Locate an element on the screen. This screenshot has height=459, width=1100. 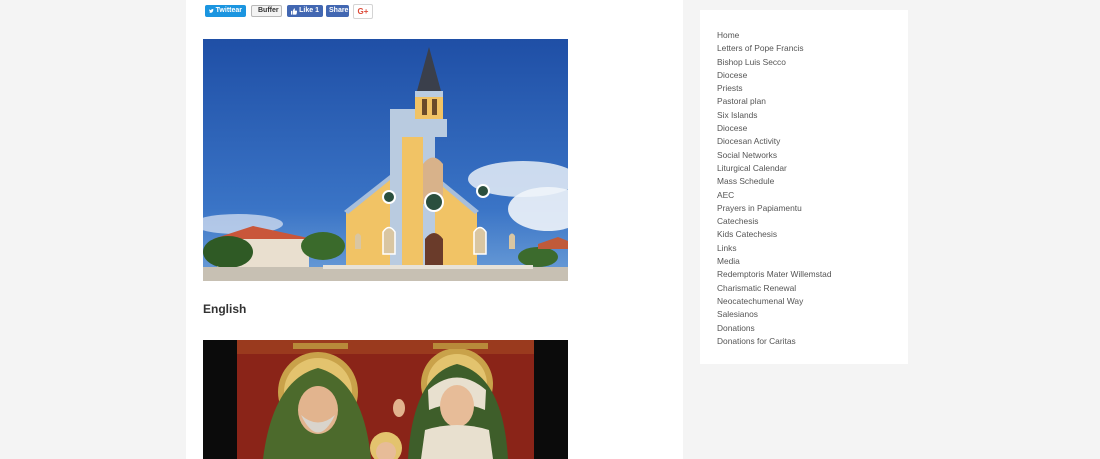
holy-family-painting is located at coordinates (385, 399).